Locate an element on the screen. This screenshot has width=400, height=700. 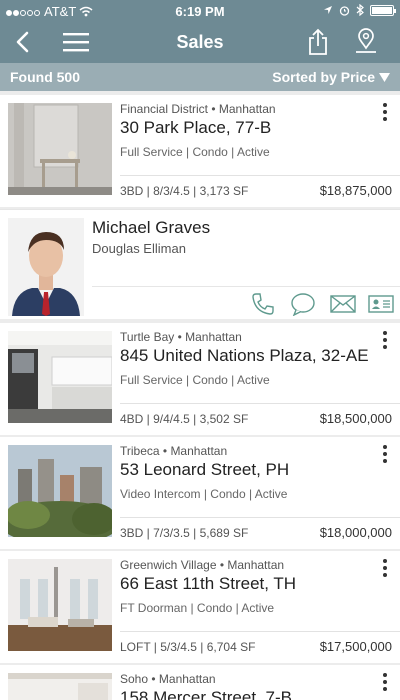
listing-features: FT Doorman | Condo | Active is located at coordinates (197, 608).